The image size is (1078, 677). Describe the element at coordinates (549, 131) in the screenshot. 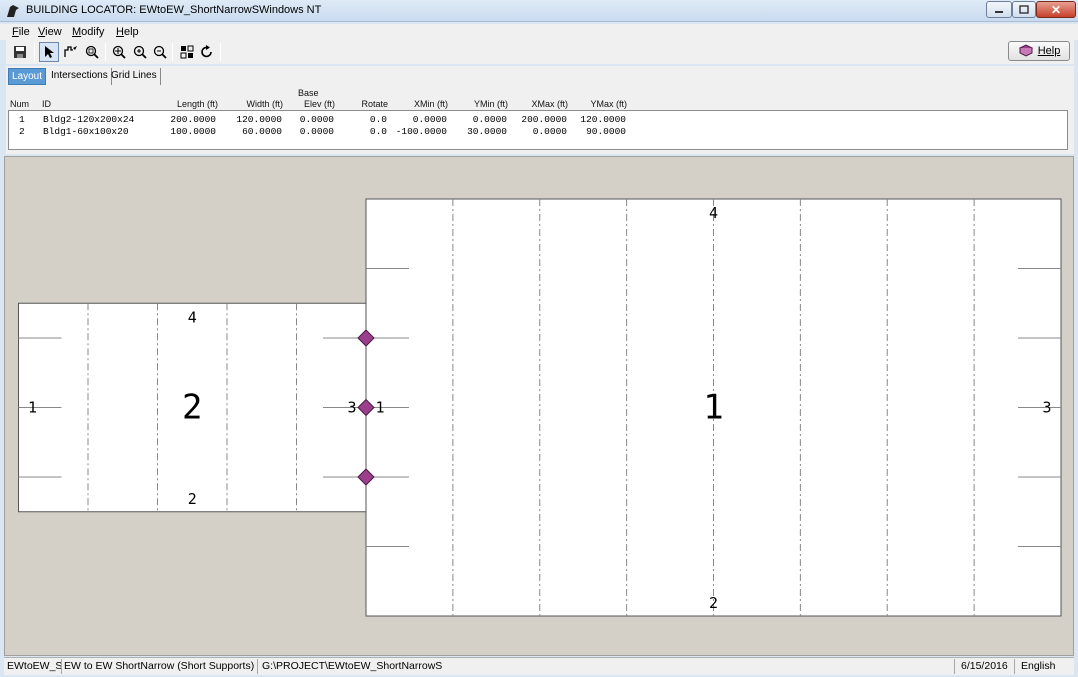

I see `cell-xmax: 0.0000` at that location.